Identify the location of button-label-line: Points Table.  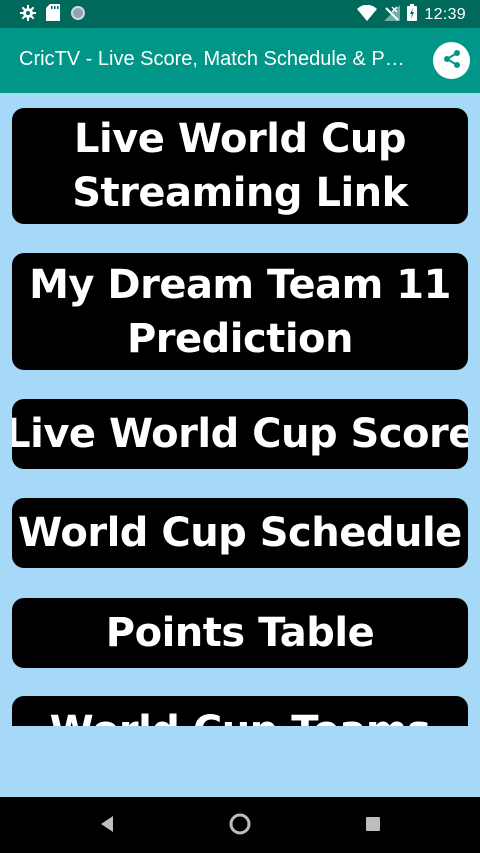
(240, 633).